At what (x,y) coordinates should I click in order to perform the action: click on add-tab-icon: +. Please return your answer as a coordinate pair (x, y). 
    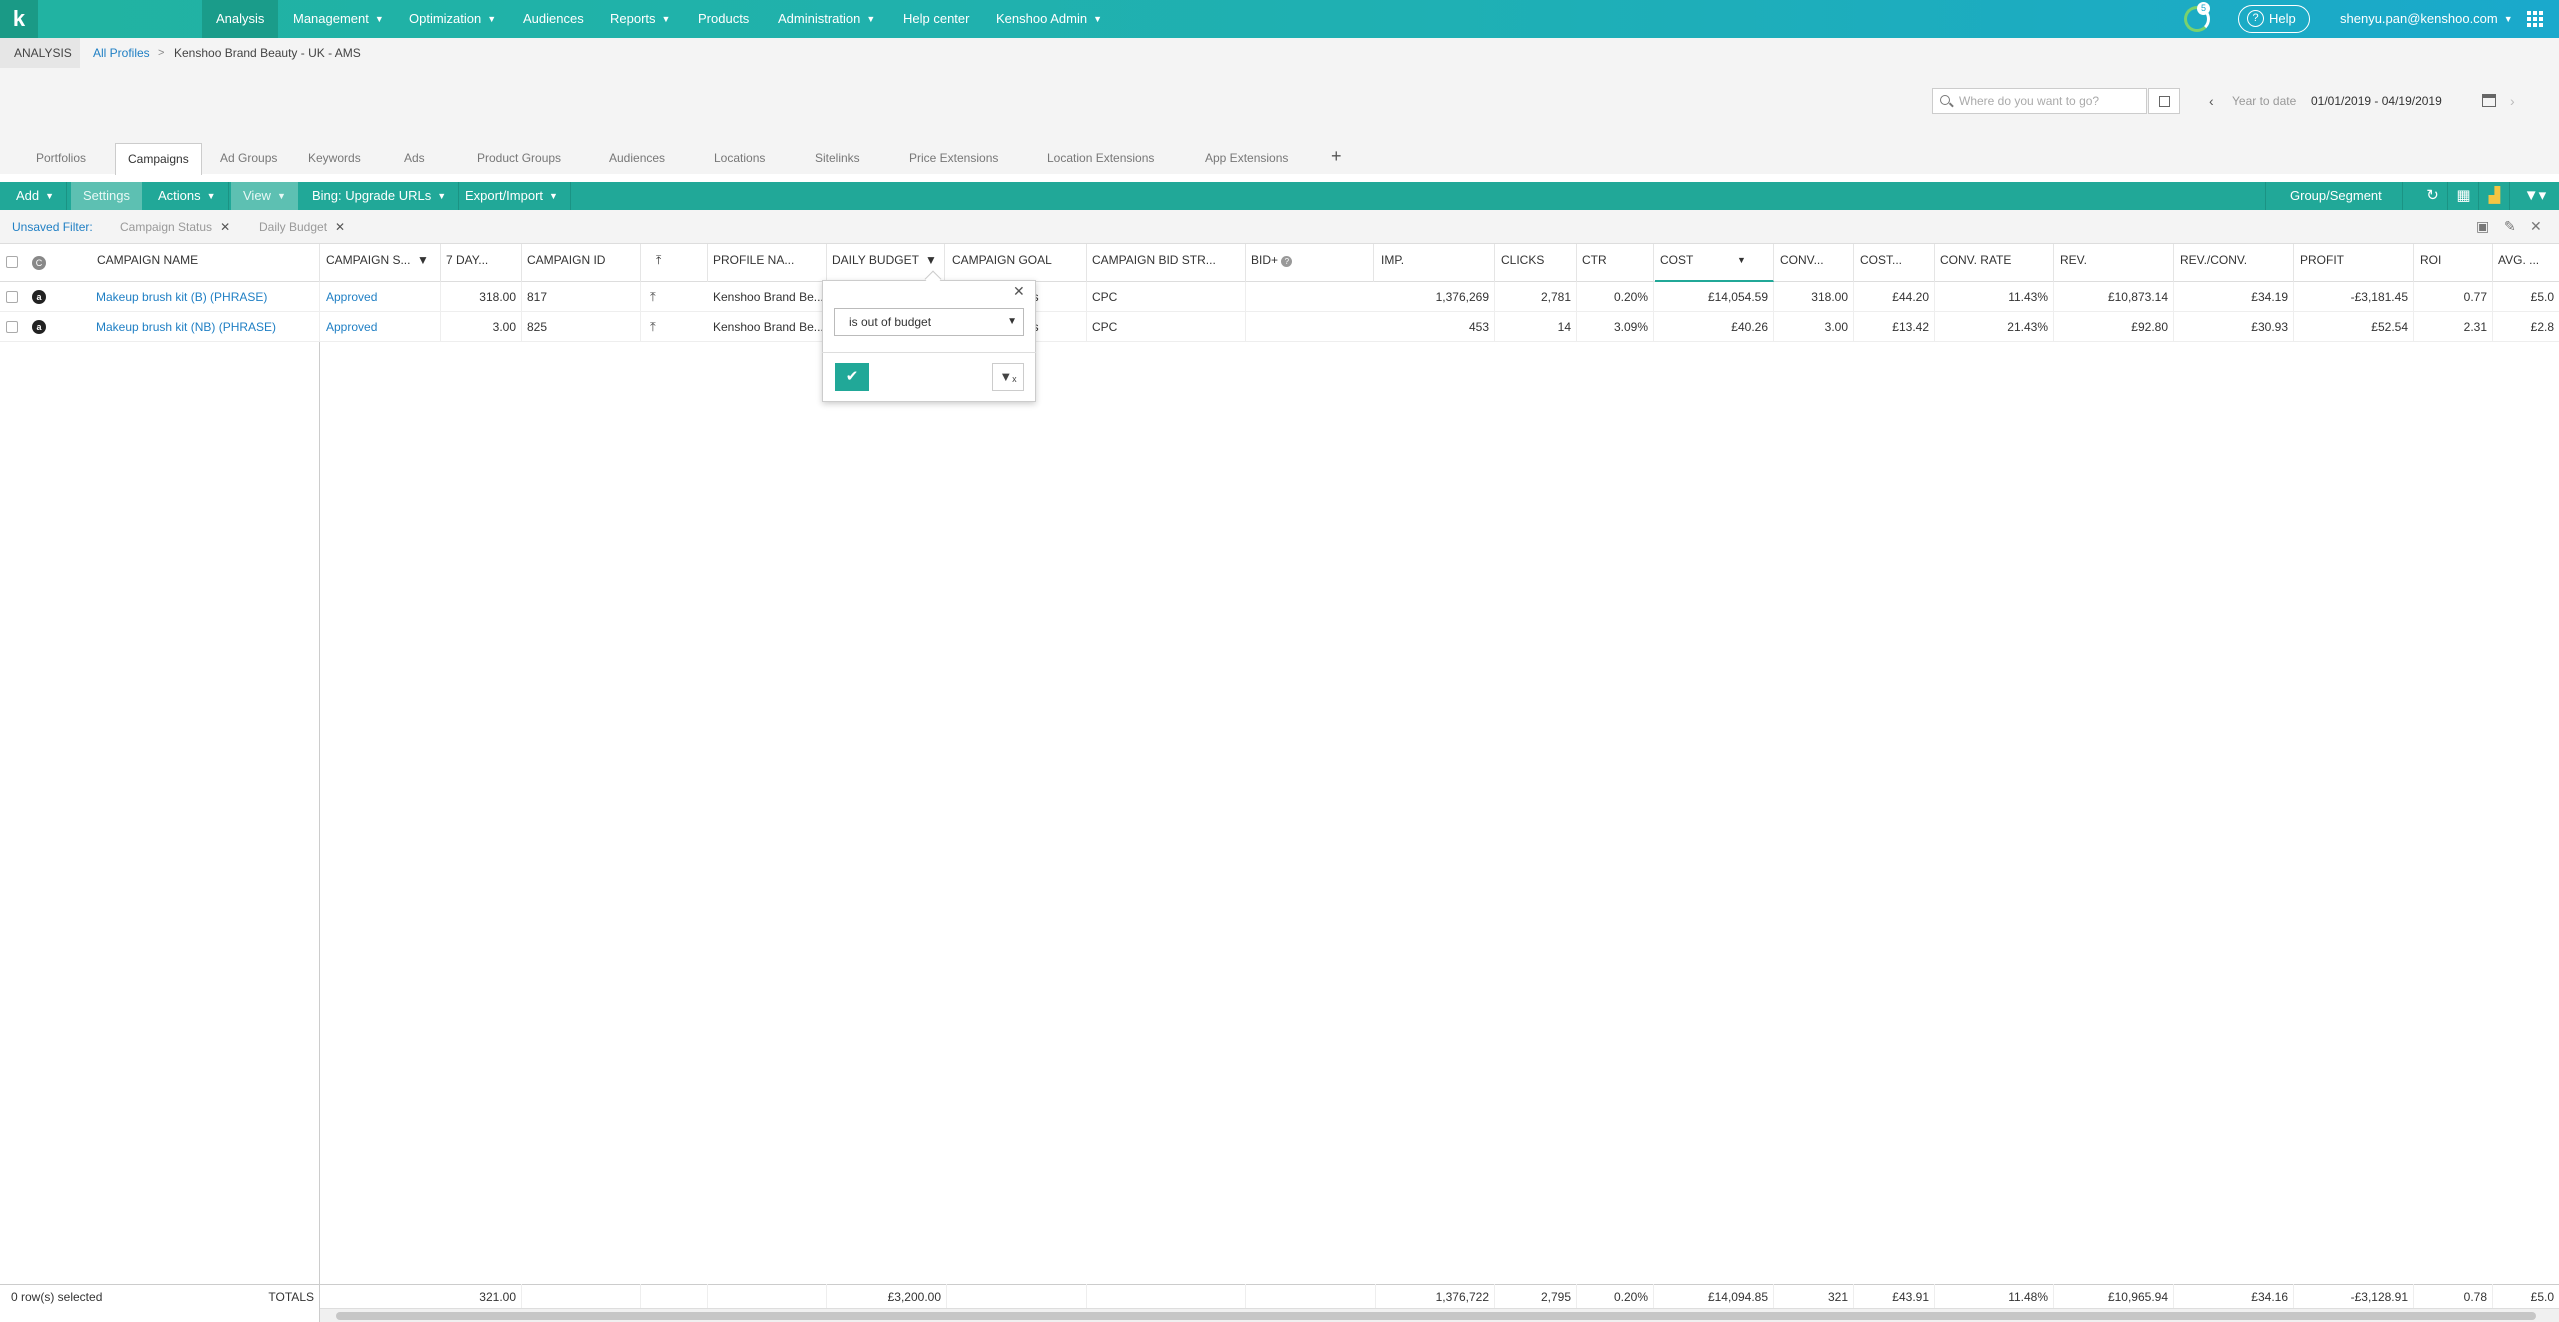
    Looking at the image, I should click on (1336, 156).